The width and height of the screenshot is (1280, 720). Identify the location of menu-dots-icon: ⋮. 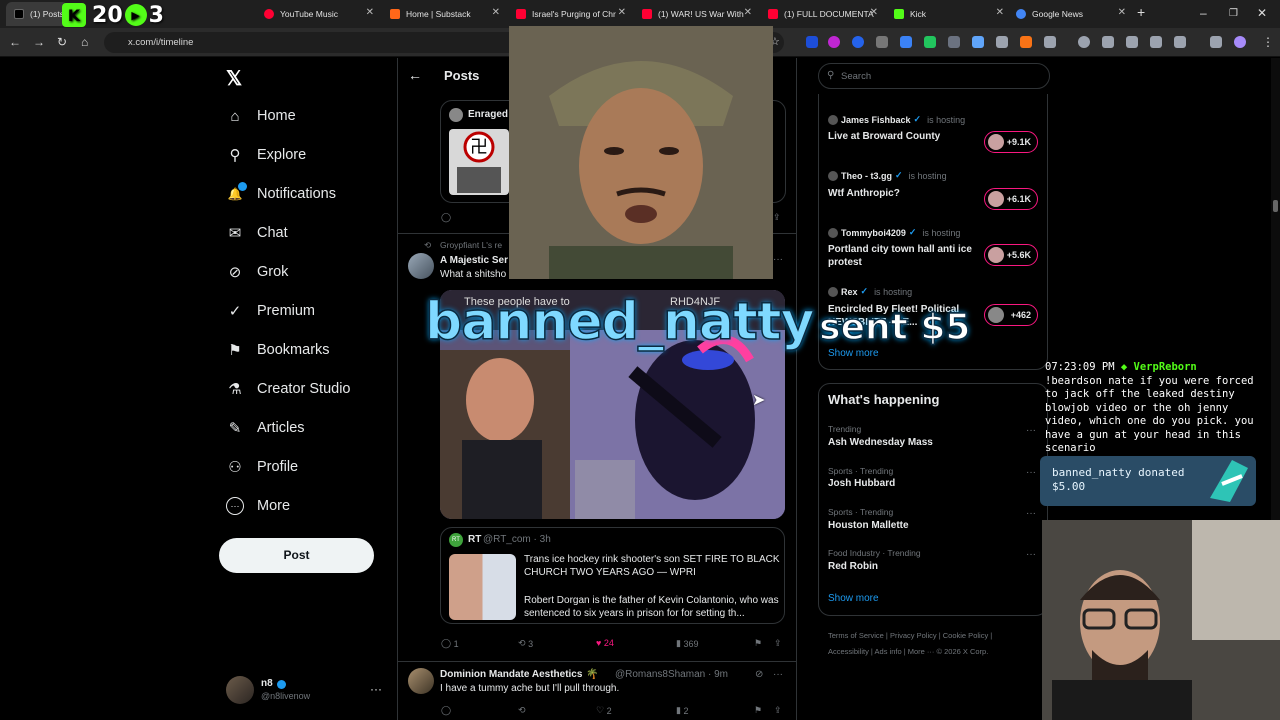
(1268, 42).